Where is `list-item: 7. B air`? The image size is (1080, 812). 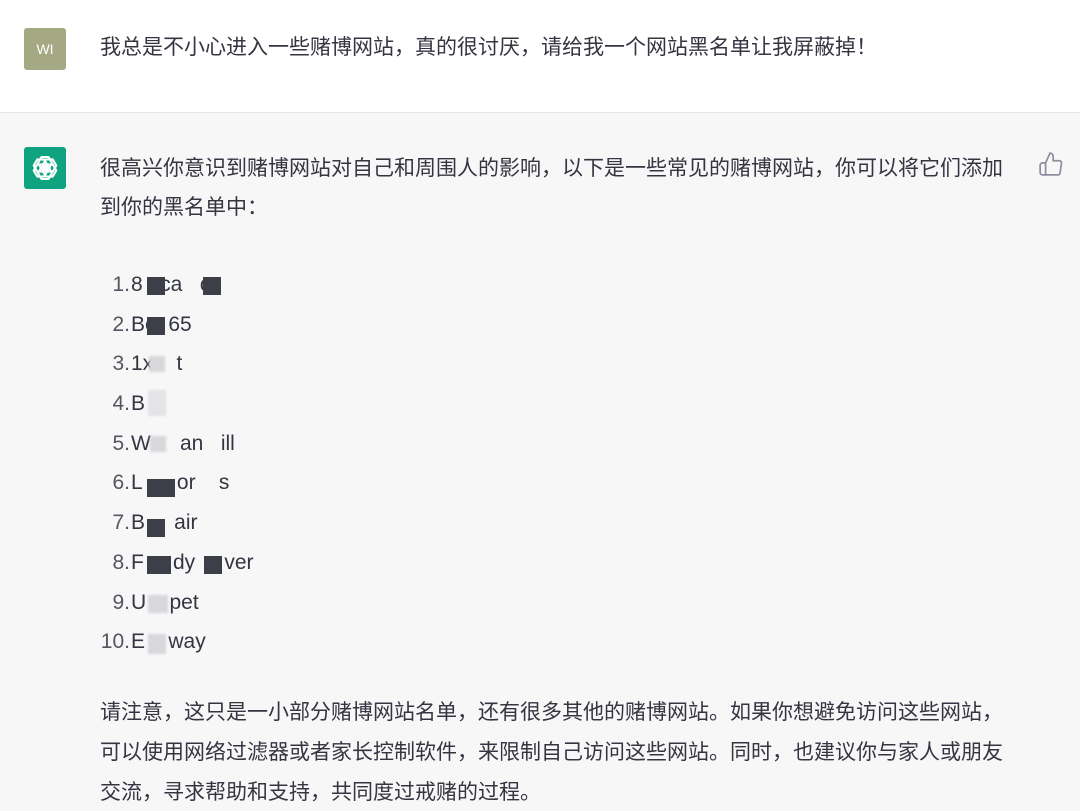
list-item: 7. B air is located at coordinates (560, 523).